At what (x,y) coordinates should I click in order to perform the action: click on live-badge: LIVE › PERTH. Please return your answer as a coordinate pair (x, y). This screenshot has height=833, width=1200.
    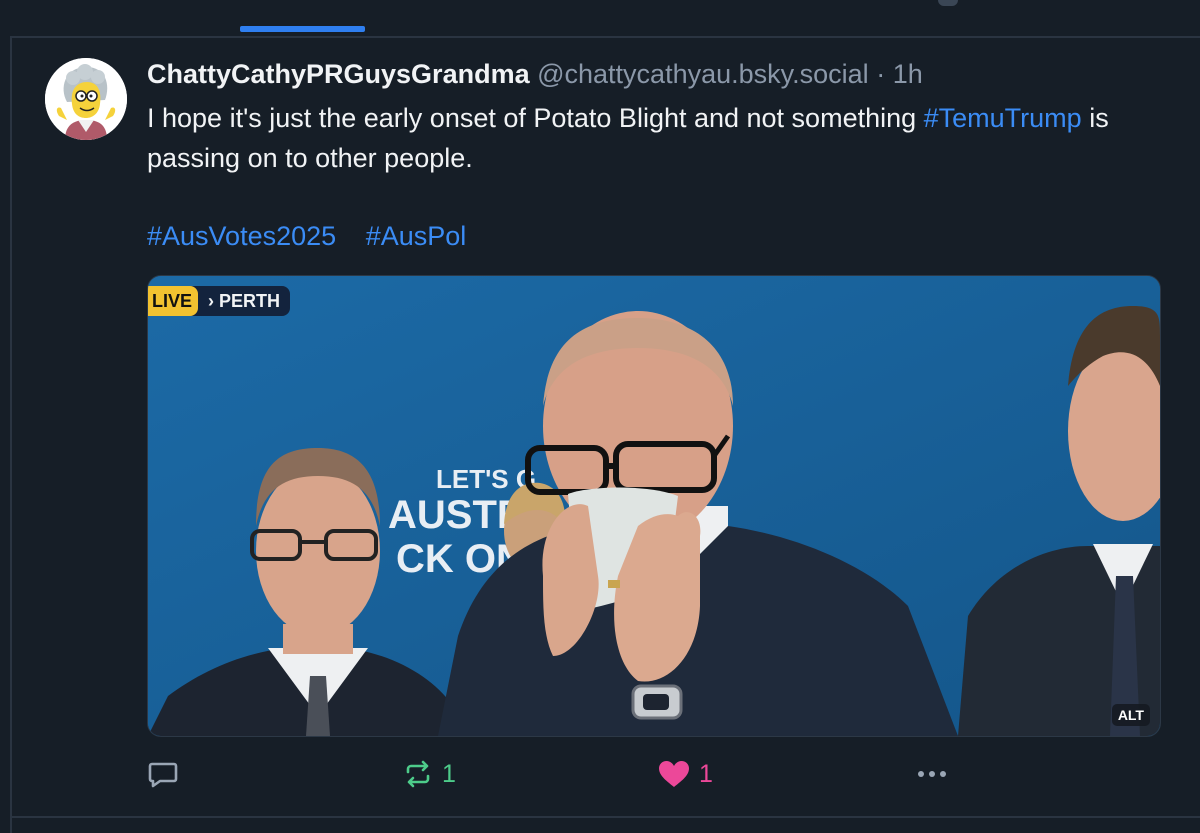
    Looking at the image, I should click on (219, 301).